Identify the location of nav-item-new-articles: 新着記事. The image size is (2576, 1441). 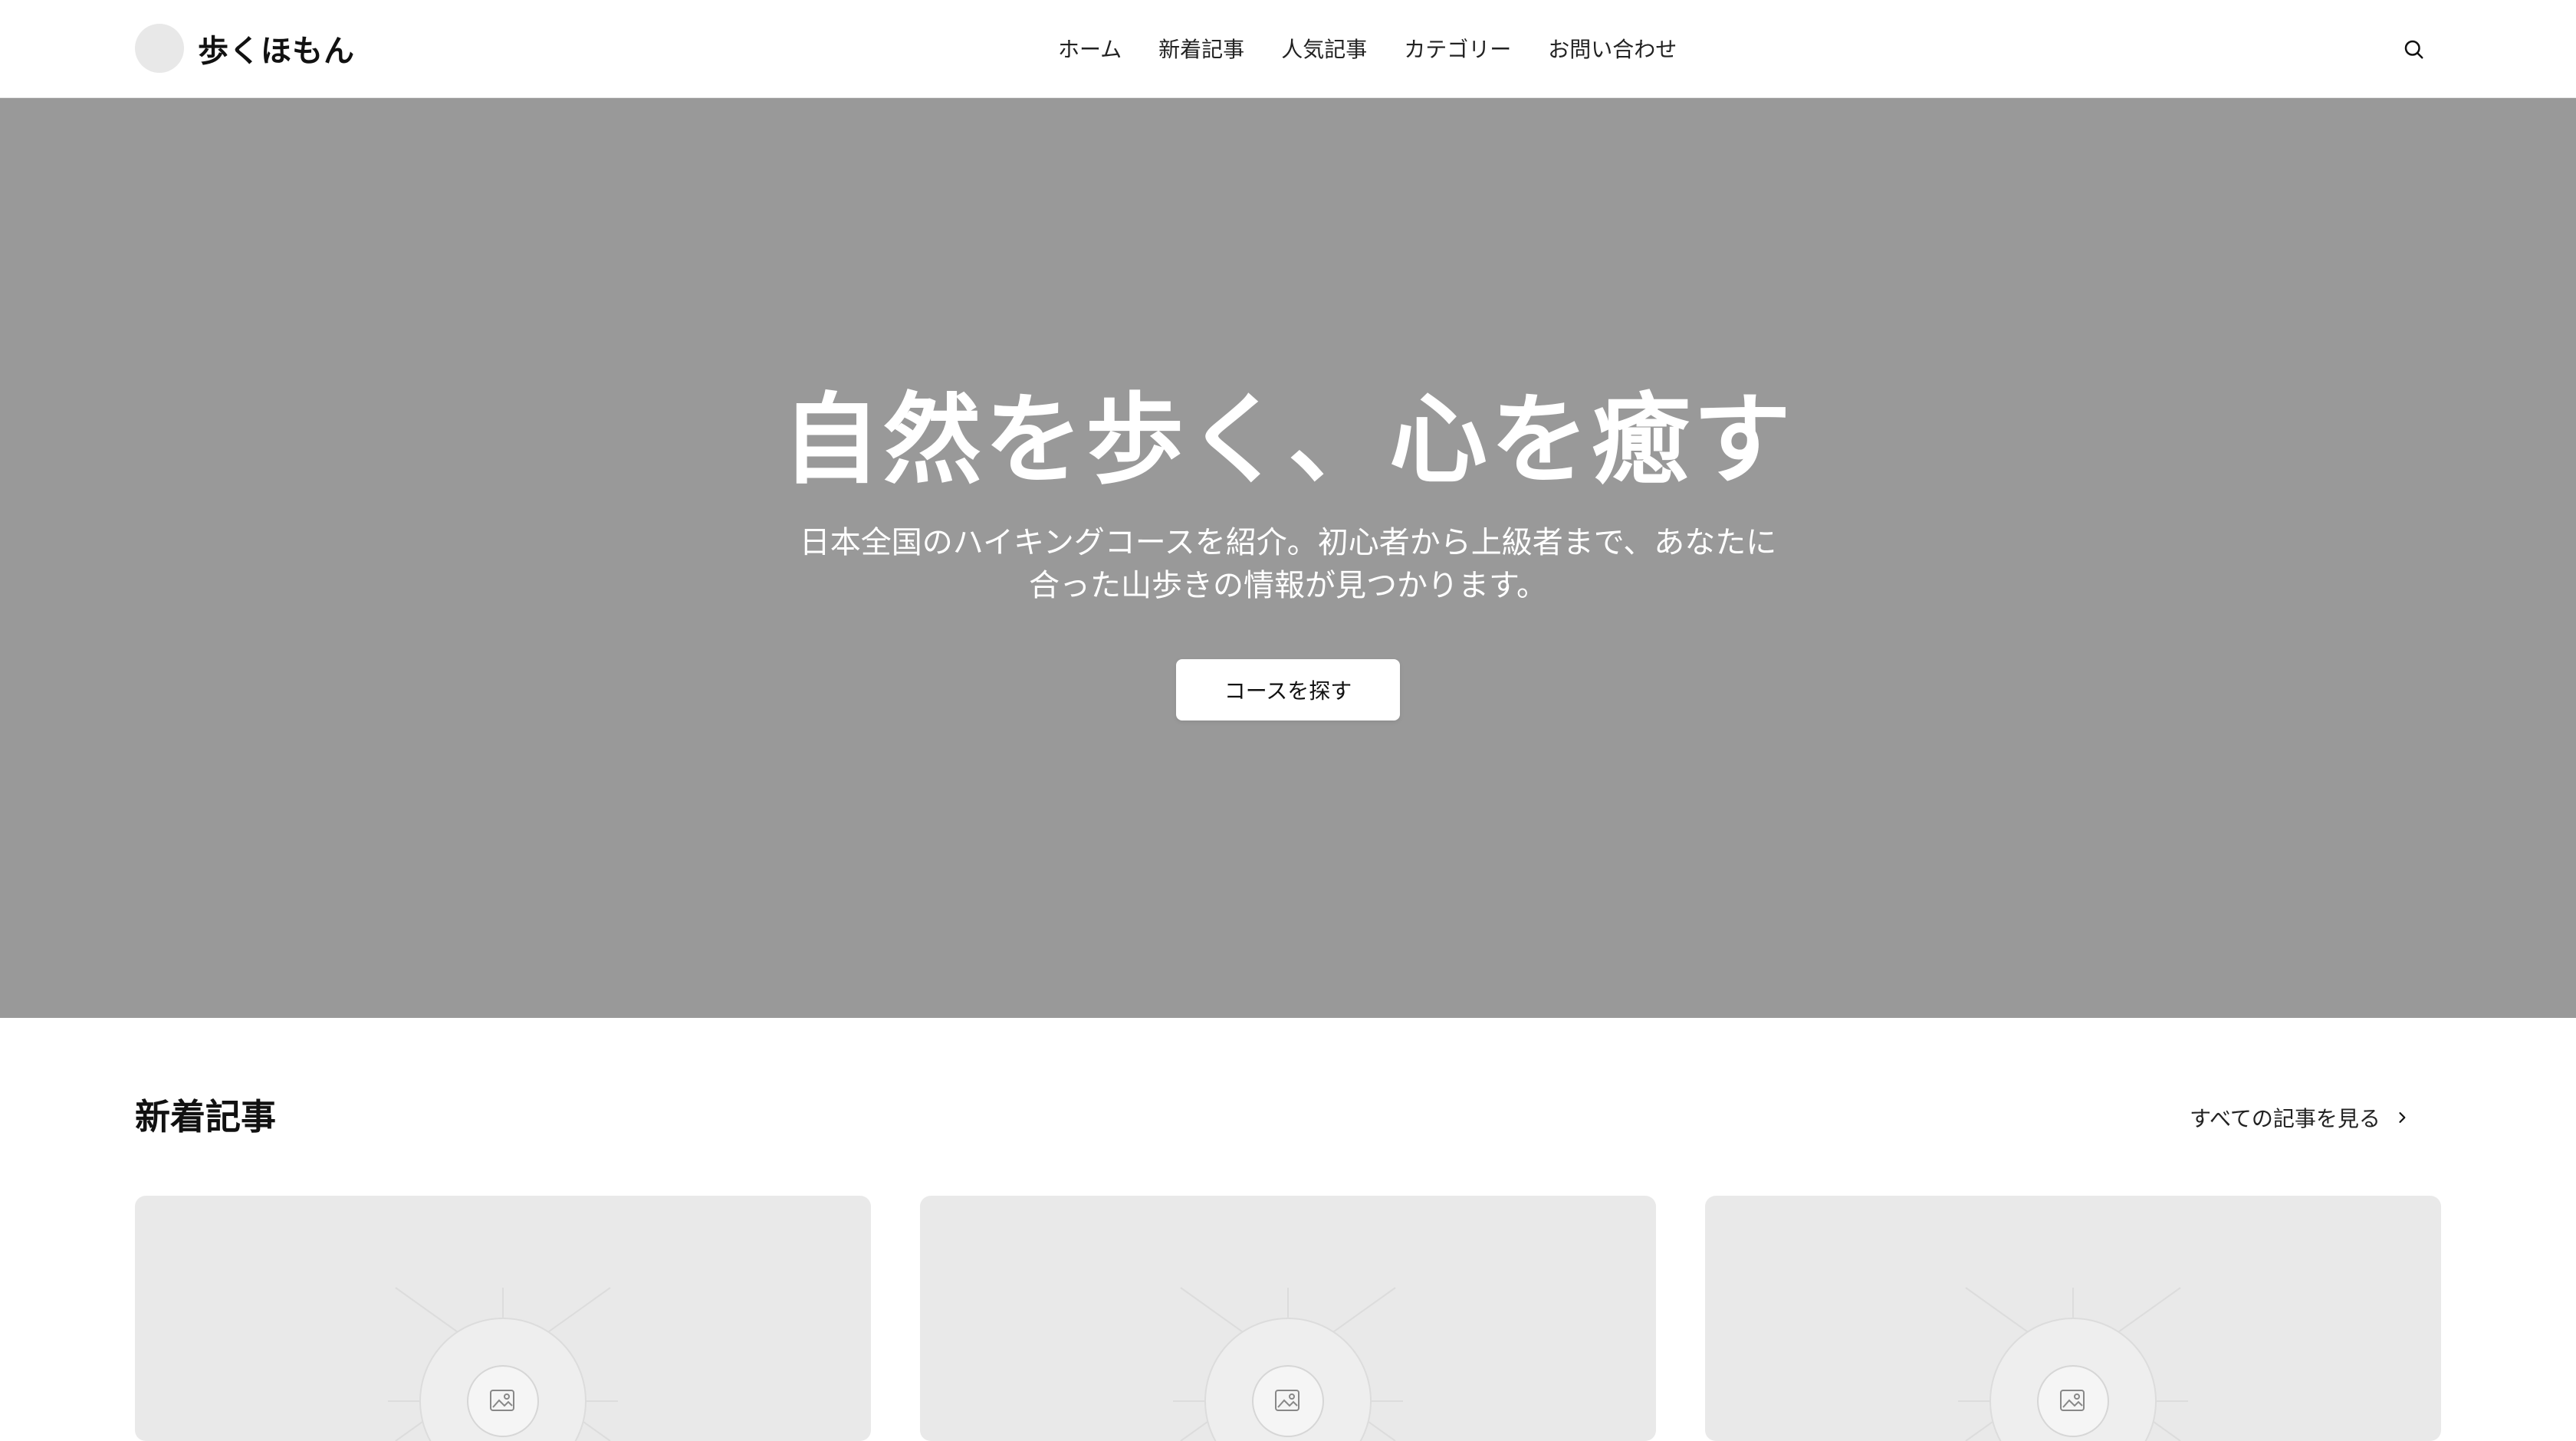
(1201, 48).